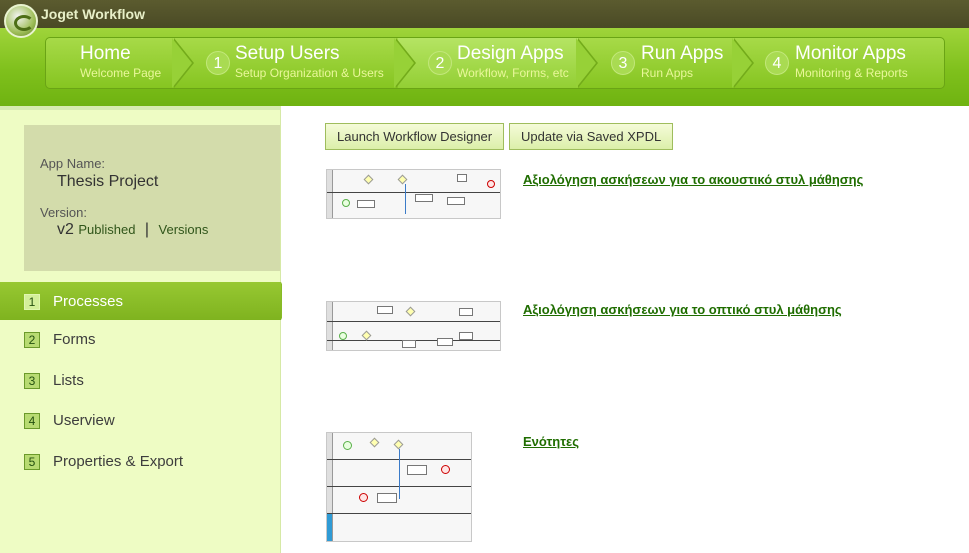  I want to click on sidebar-item-label: Userview, so click(84, 420).